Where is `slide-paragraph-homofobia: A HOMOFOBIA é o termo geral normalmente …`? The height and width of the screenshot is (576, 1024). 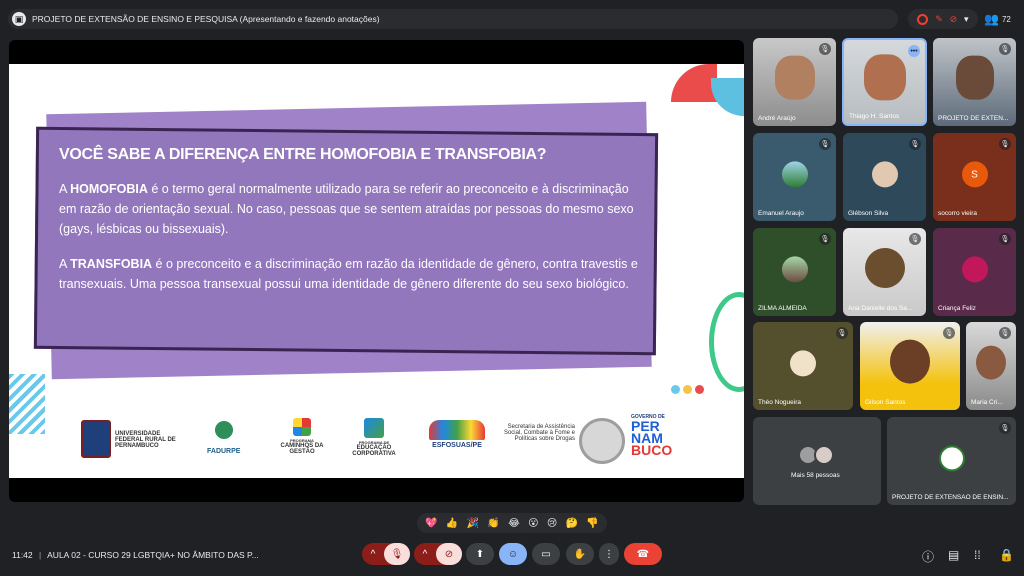 slide-paragraph-homofobia: A HOMOFOBIA é o termo geral normalmente … is located at coordinates (346, 209).